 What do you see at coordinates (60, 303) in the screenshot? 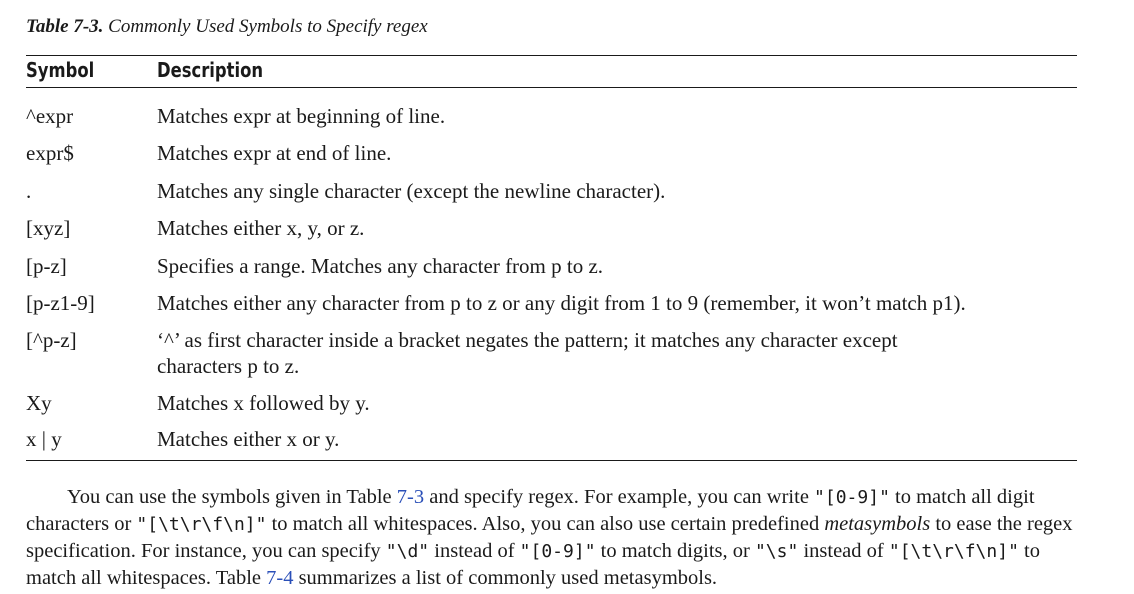
I see `row-symbol: [p-z1-9]` at bounding box center [60, 303].